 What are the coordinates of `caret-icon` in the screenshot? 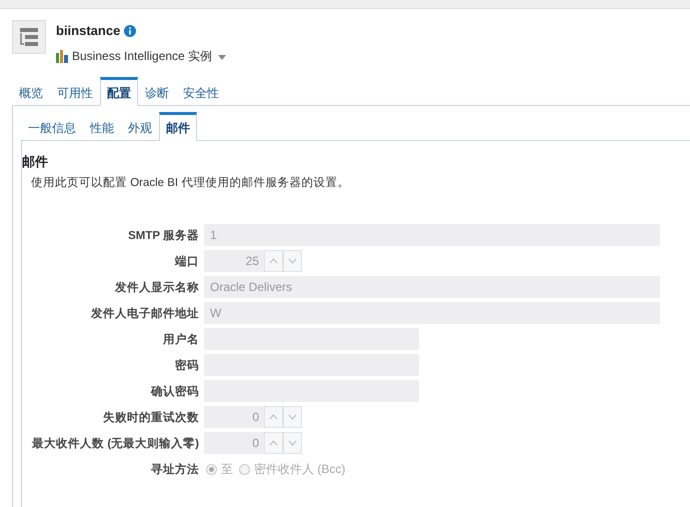 It's located at (222, 56).